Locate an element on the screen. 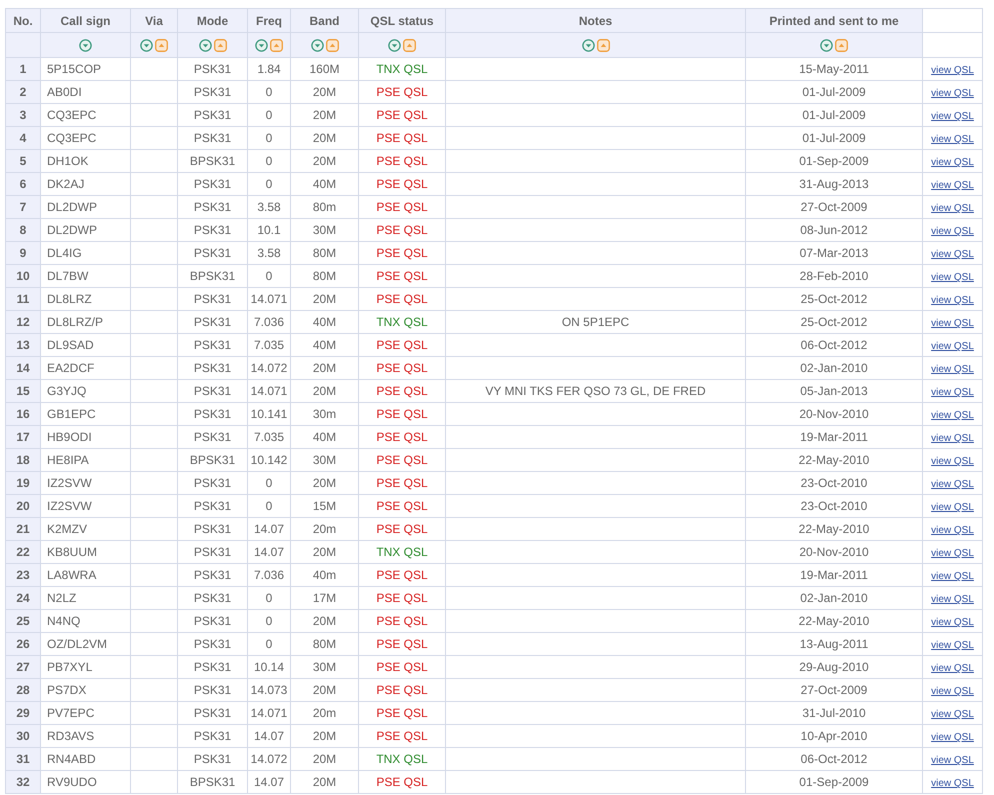 The height and width of the screenshot is (795, 994). call-sign: DK2AJ is located at coordinates (65, 184).